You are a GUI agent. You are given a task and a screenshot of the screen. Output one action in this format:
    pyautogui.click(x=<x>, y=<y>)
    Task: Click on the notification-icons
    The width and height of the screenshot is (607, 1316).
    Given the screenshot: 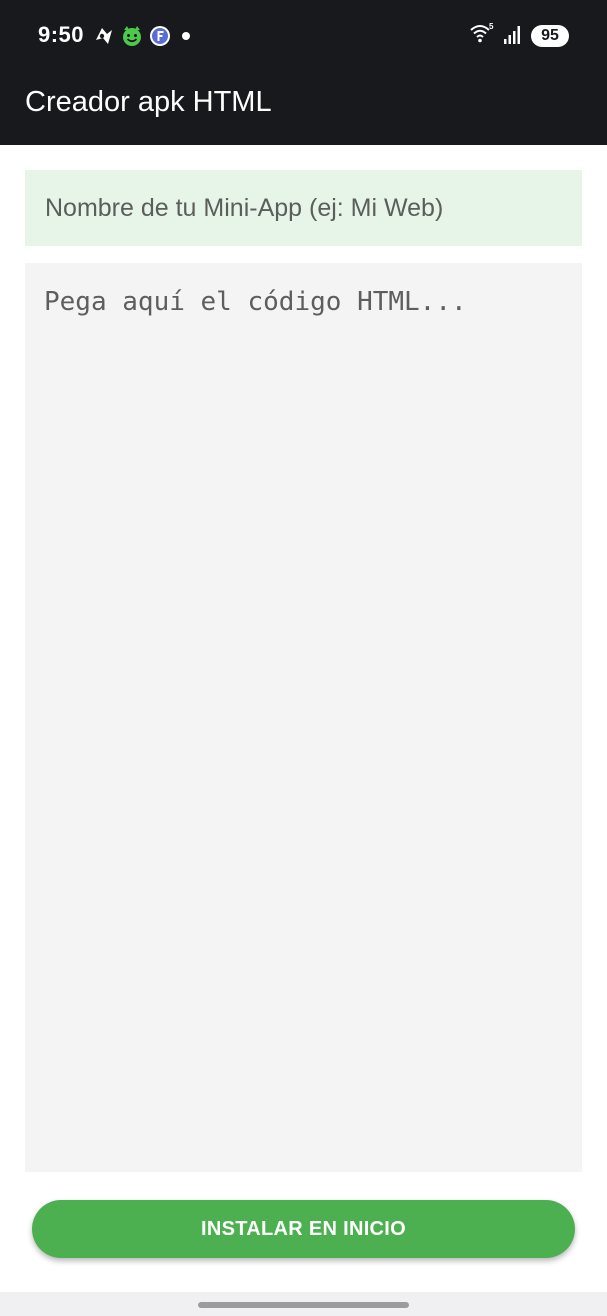 What is the action you would take?
    pyautogui.click(x=141, y=36)
    